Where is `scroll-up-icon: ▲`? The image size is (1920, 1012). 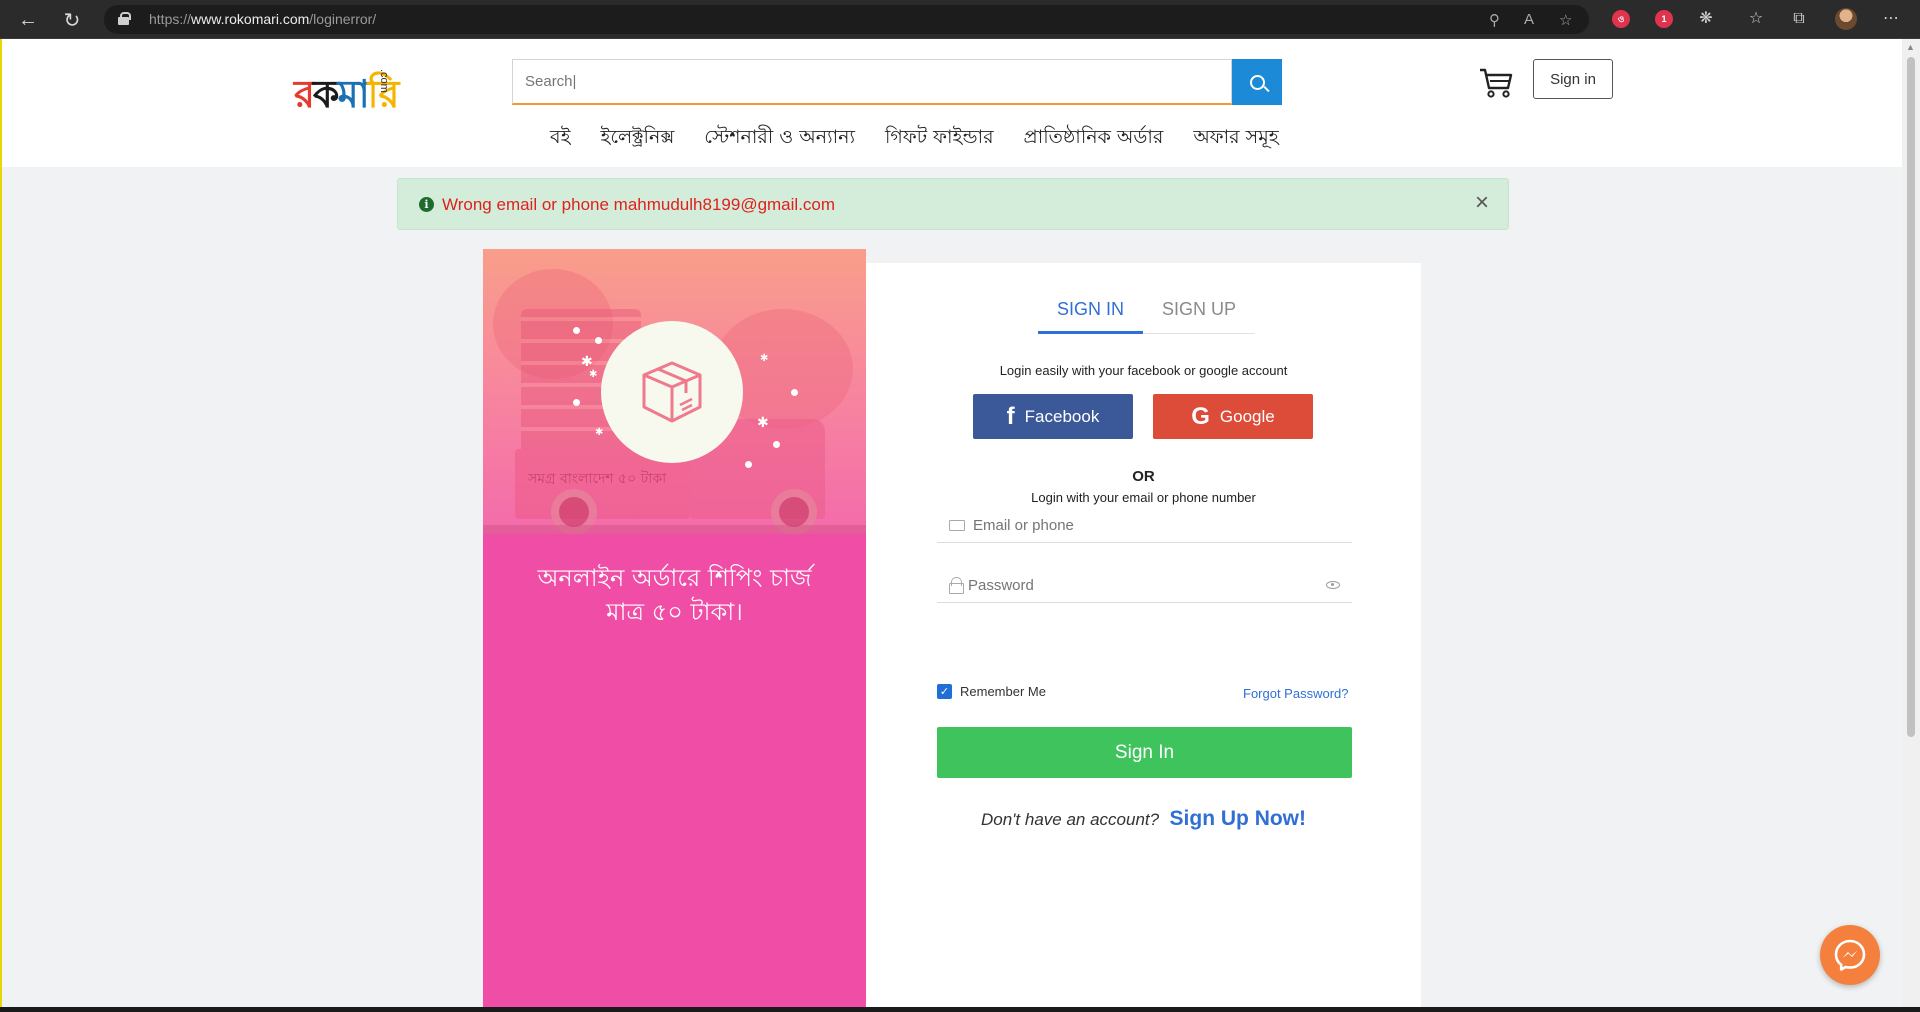
scroll-up-icon: ▲ is located at coordinates (1910, 47).